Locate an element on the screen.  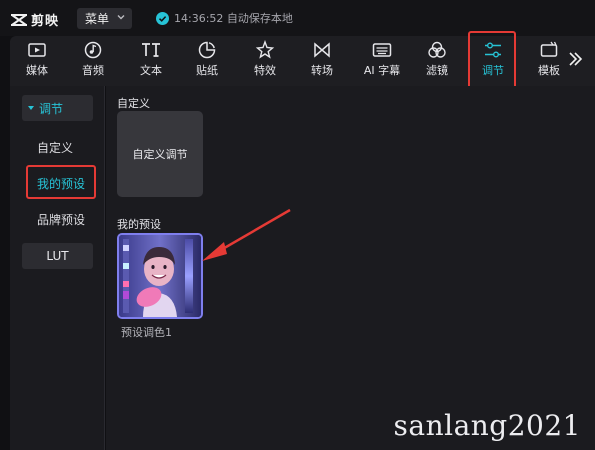
tab-label: 音频 is located at coordinates (93, 70).